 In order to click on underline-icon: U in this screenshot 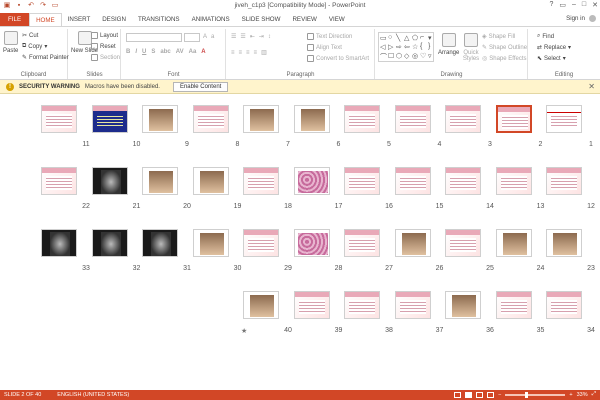, I will do `click(144, 52)`.